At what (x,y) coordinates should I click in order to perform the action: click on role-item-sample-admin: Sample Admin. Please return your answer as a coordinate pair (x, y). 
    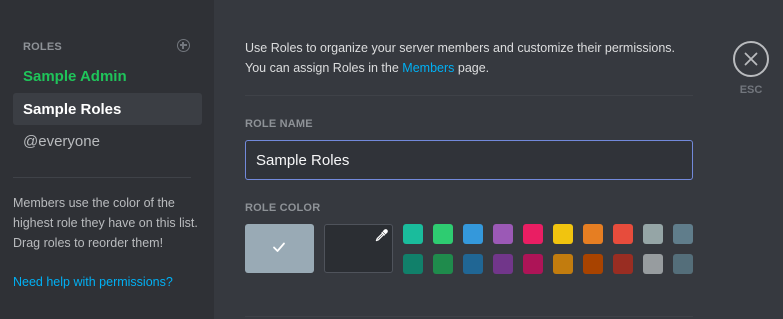
    Looking at the image, I should click on (107, 76).